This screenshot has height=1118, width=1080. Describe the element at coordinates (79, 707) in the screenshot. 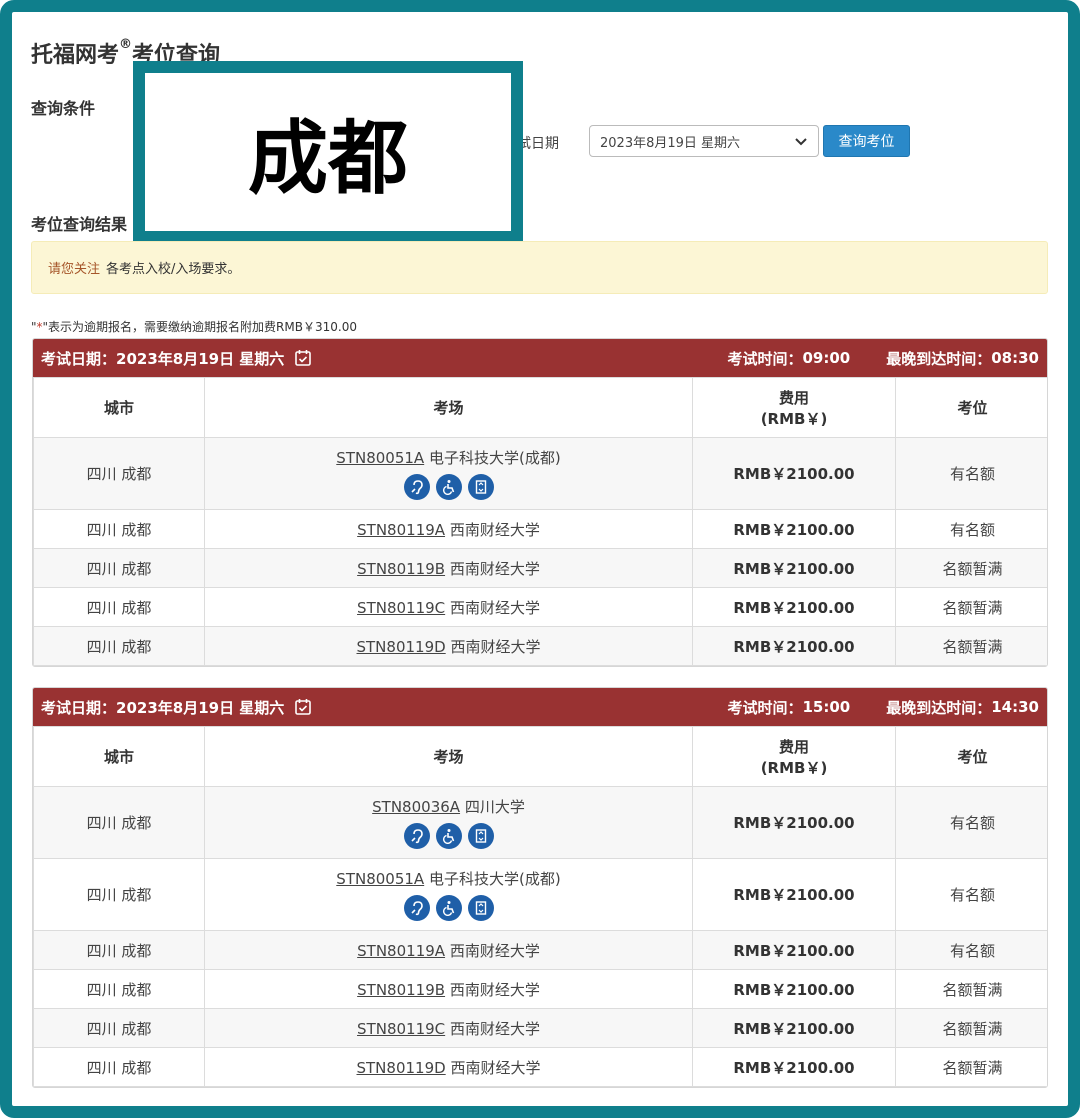

I see `exam-date-label: 考试日期：` at that location.